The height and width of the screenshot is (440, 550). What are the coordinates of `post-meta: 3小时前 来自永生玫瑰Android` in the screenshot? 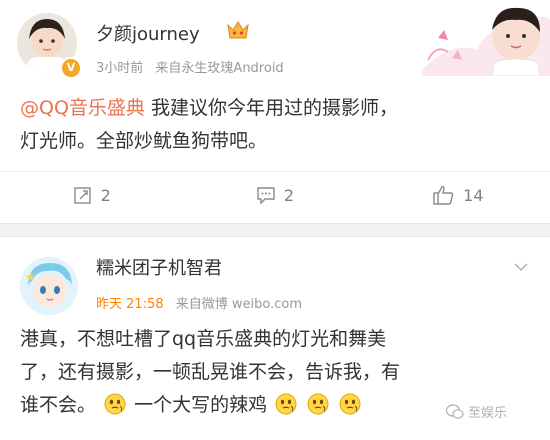 It's located at (190, 66).